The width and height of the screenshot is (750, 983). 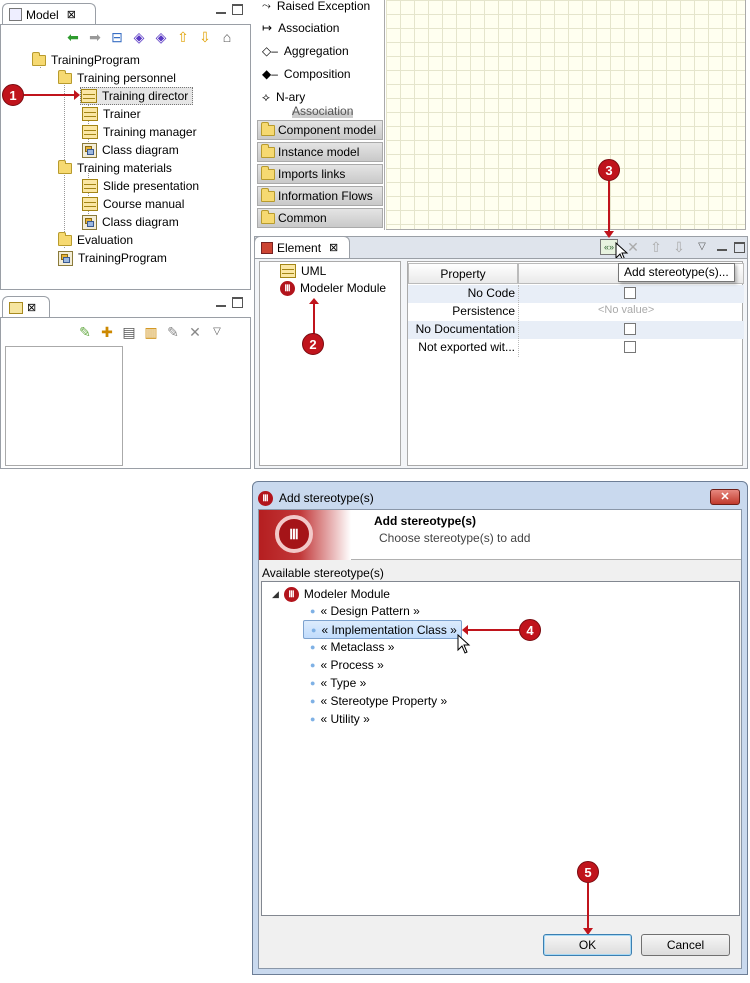 What do you see at coordinates (722, 247) in the screenshot?
I see `element-view-minimize-button` at bounding box center [722, 247].